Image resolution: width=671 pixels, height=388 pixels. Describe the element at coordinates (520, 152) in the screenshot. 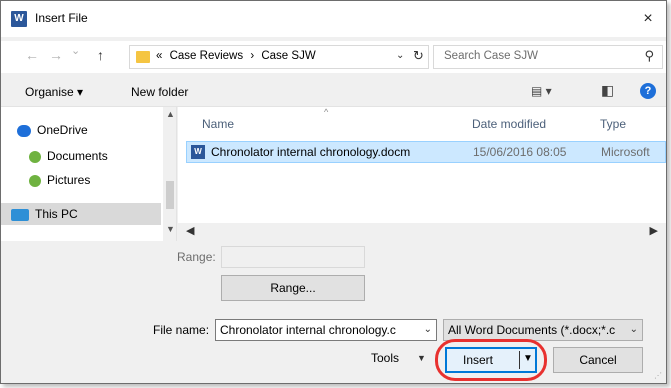

I see `file-date-cell: 15/06/2016 08:05` at that location.